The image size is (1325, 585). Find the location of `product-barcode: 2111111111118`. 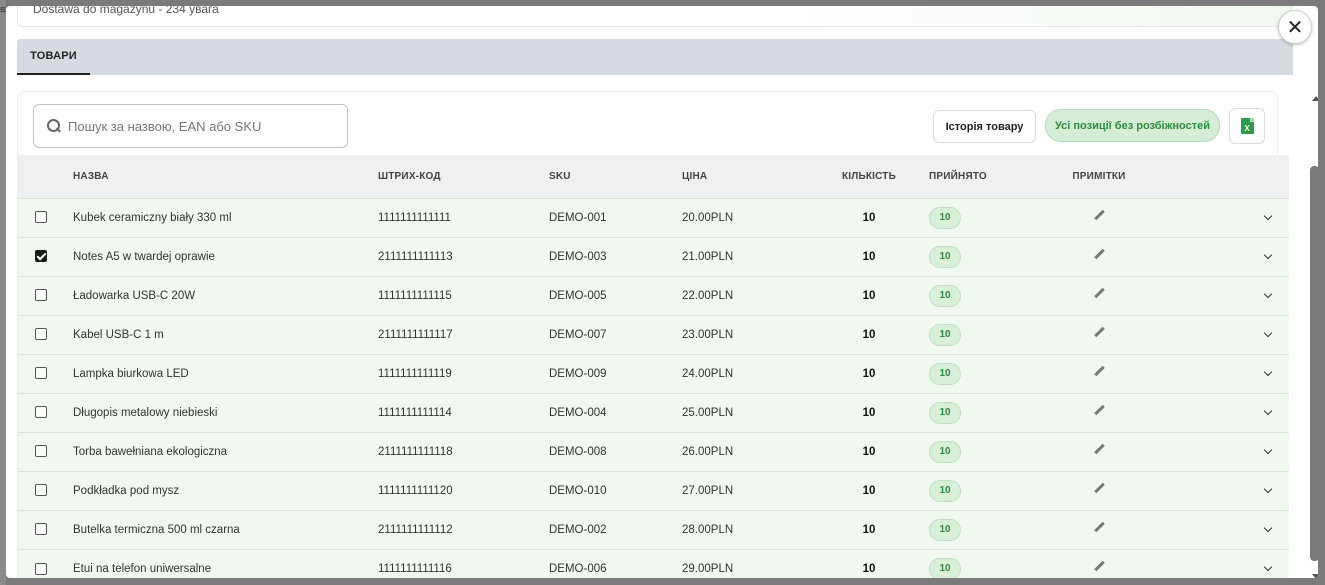

product-barcode: 2111111111118 is located at coordinates (415, 451).